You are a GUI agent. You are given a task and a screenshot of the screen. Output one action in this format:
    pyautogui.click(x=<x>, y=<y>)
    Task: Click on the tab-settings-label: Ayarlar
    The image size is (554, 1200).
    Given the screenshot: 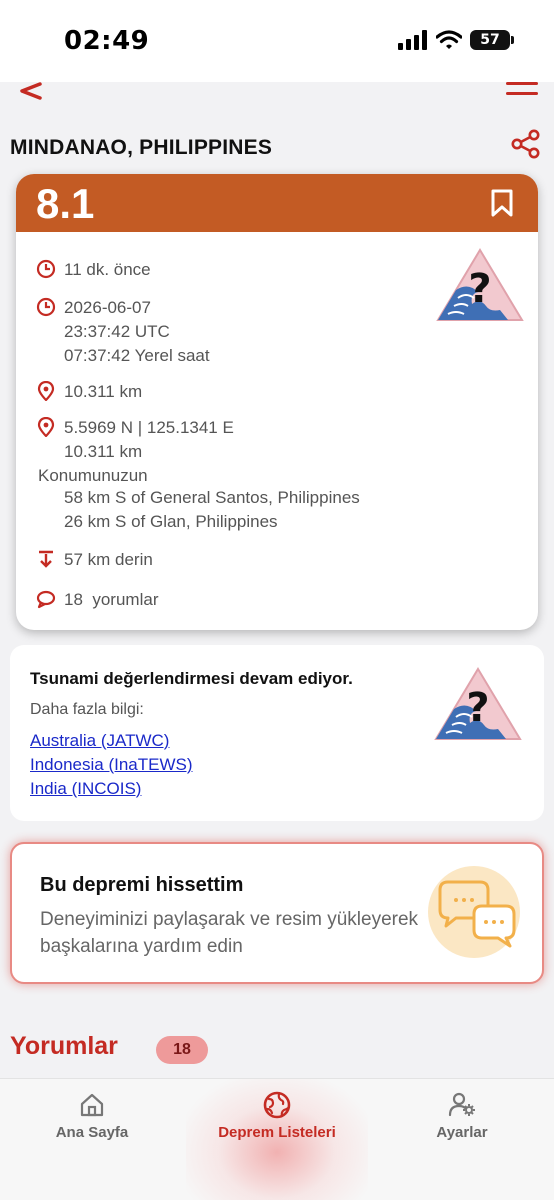 What is the action you would take?
    pyautogui.click(x=462, y=1132)
    